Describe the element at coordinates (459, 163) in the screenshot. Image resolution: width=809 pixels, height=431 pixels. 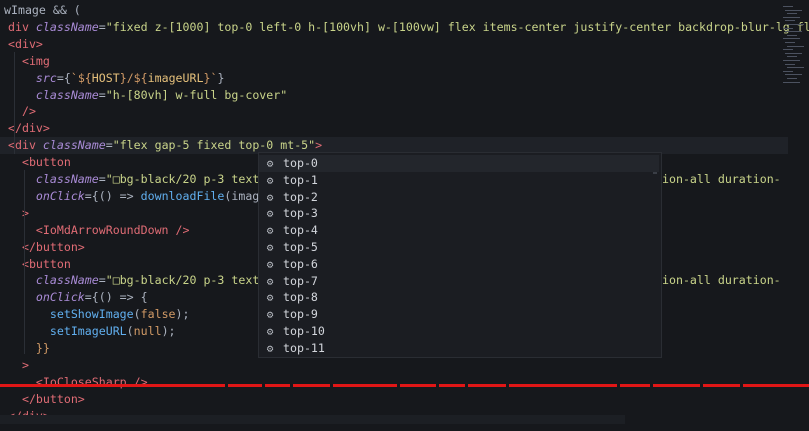
I see `autocomplete-item: ⚙ top-0` at that location.